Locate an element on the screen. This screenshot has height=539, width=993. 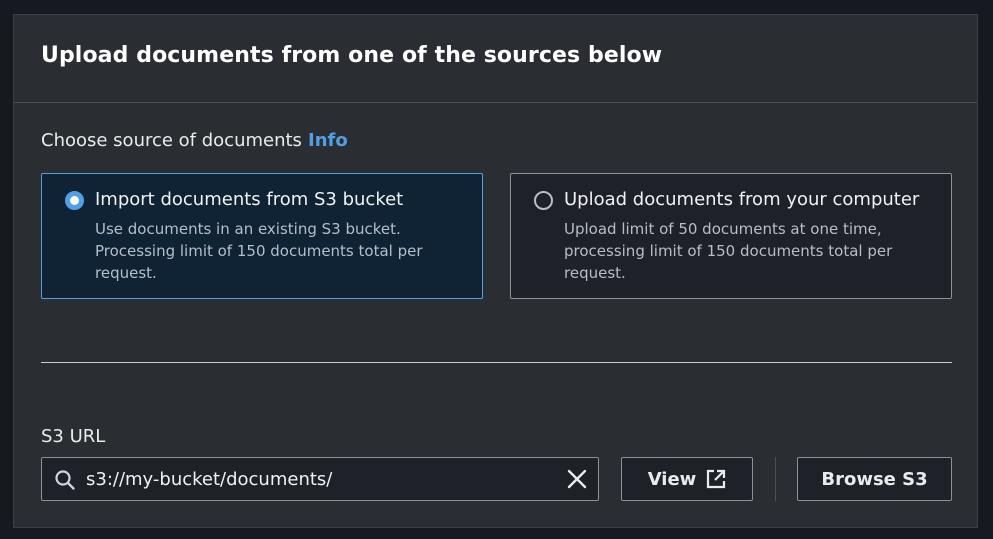
browse-s3-button: Browse S3 is located at coordinates (874, 479).